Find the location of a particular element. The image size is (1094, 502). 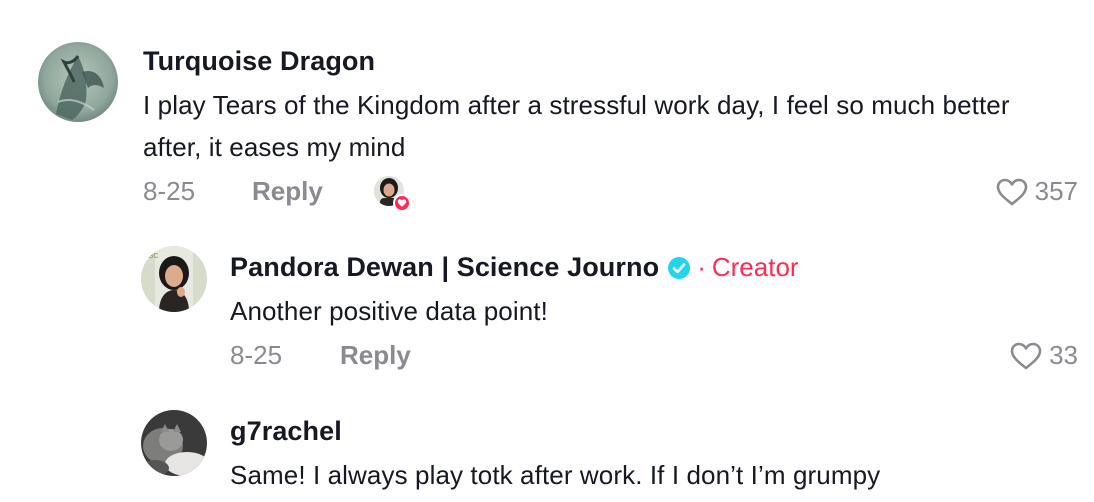

creator-heart-icon is located at coordinates (402, 203).